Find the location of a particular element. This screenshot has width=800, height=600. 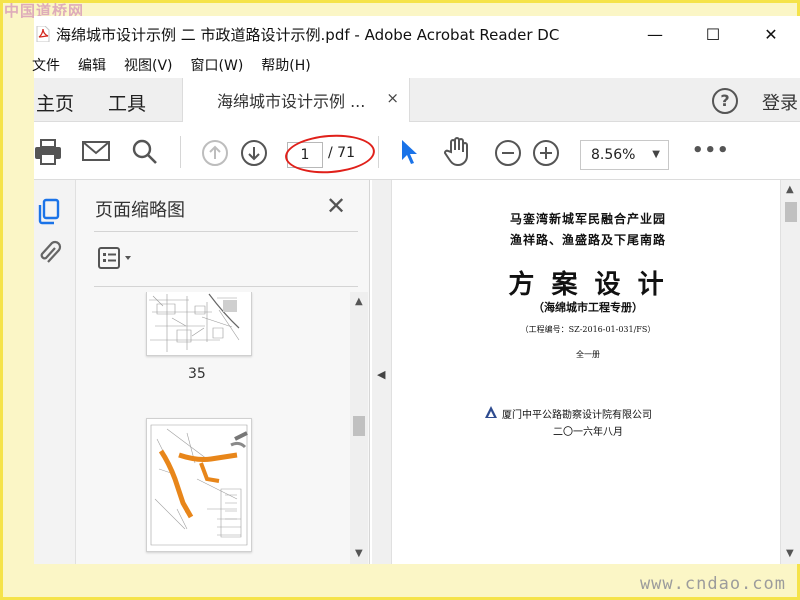

doc-project-line2: 渔祥路、渔盛路及下尾南路 is located at coordinates (587, 240).